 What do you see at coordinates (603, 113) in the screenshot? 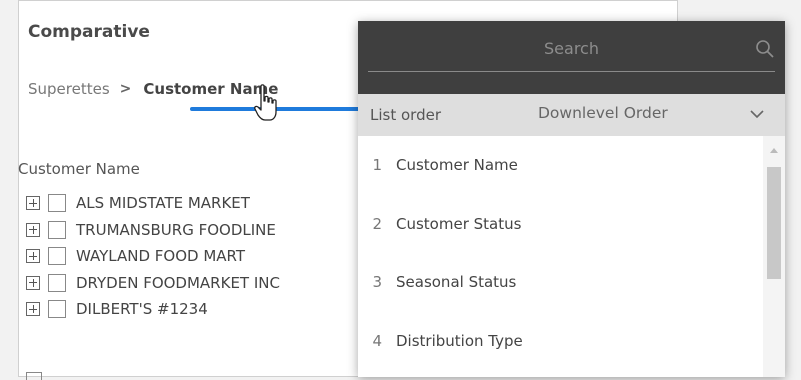
I see `list-order-select: Downlevel Order` at bounding box center [603, 113].